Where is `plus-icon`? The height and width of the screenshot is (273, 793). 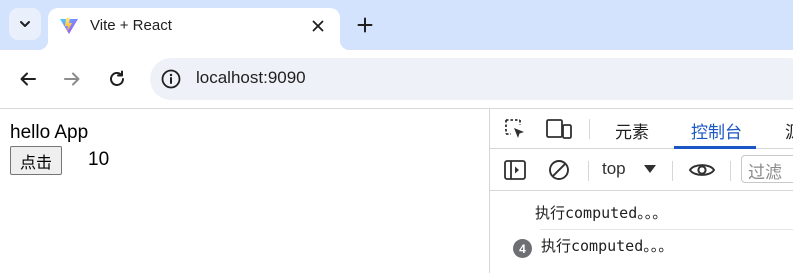 plus-icon is located at coordinates (365, 25).